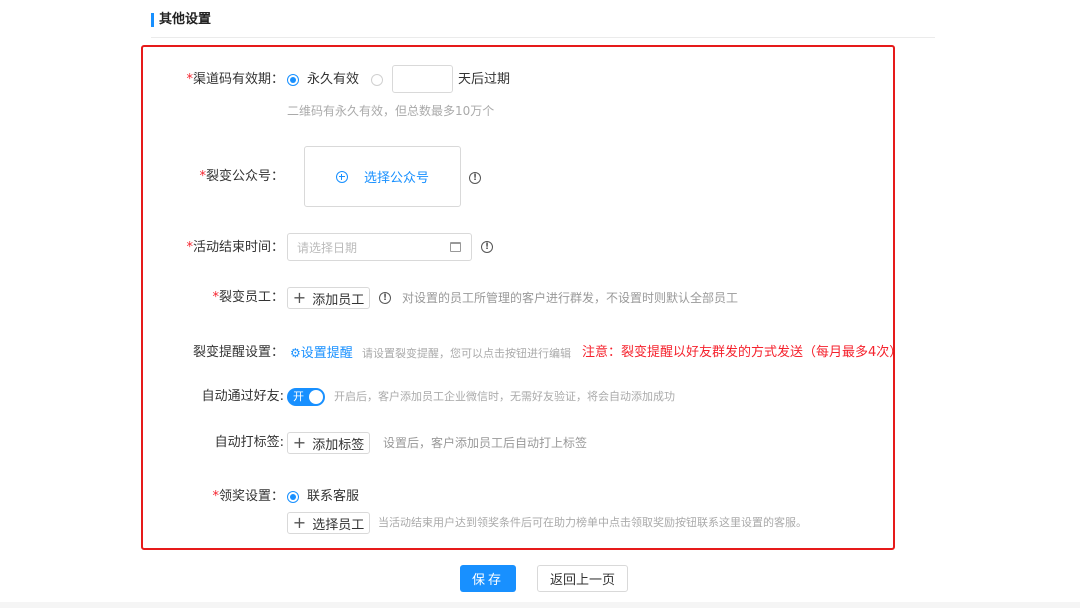  What do you see at coordinates (248, 496) in the screenshot?
I see `reward-label: *领奖设置：` at bounding box center [248, 496].